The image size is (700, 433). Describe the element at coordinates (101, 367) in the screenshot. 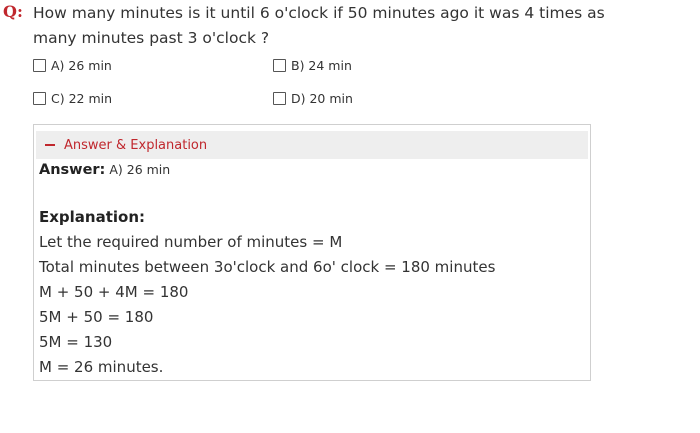

I see `explanation-line: M = 26 minutes.` at that location.